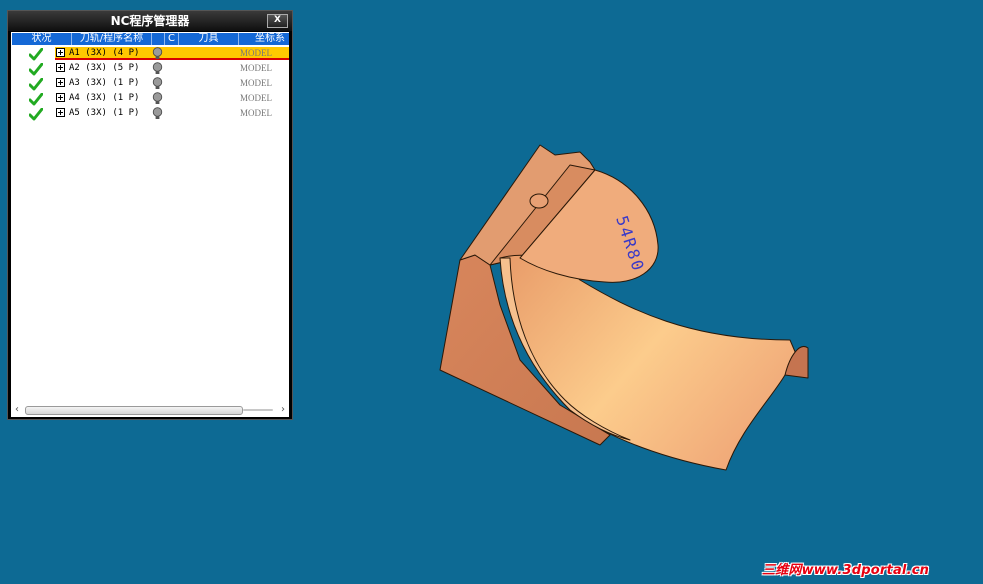  What do you see at coordinates (277, 21) in the screenshot?
I see `close-button: X` at bounding box center [277, 21].